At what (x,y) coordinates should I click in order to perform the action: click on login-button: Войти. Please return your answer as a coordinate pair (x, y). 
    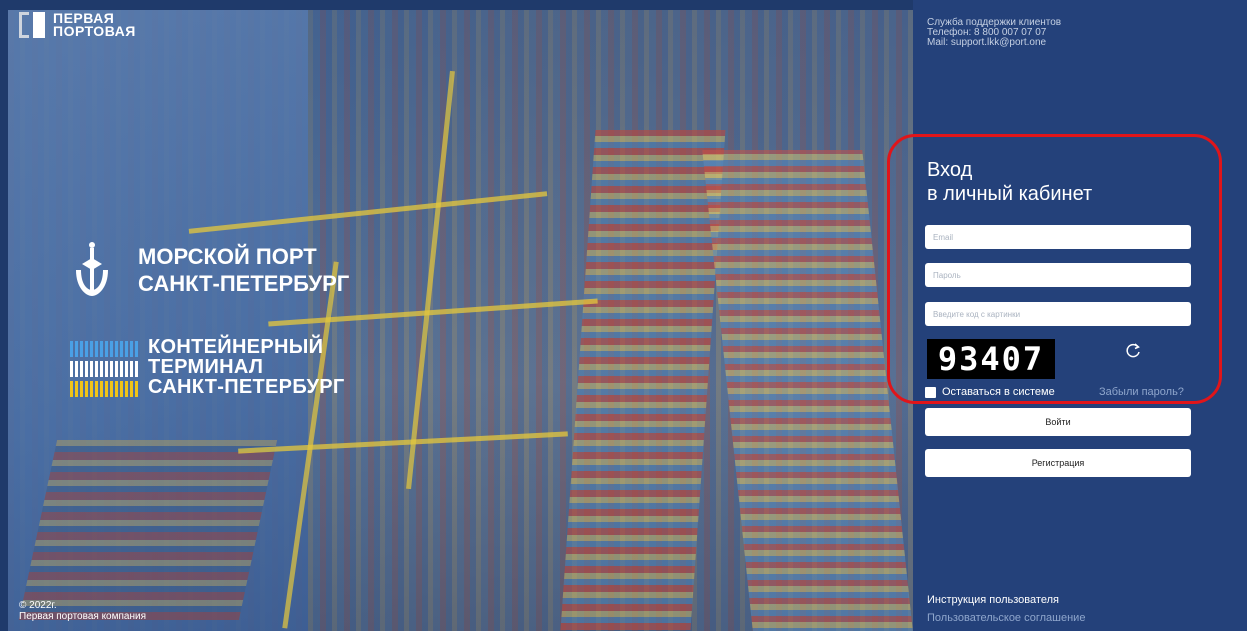
    Looking at the image, I should click on (1058, 422).